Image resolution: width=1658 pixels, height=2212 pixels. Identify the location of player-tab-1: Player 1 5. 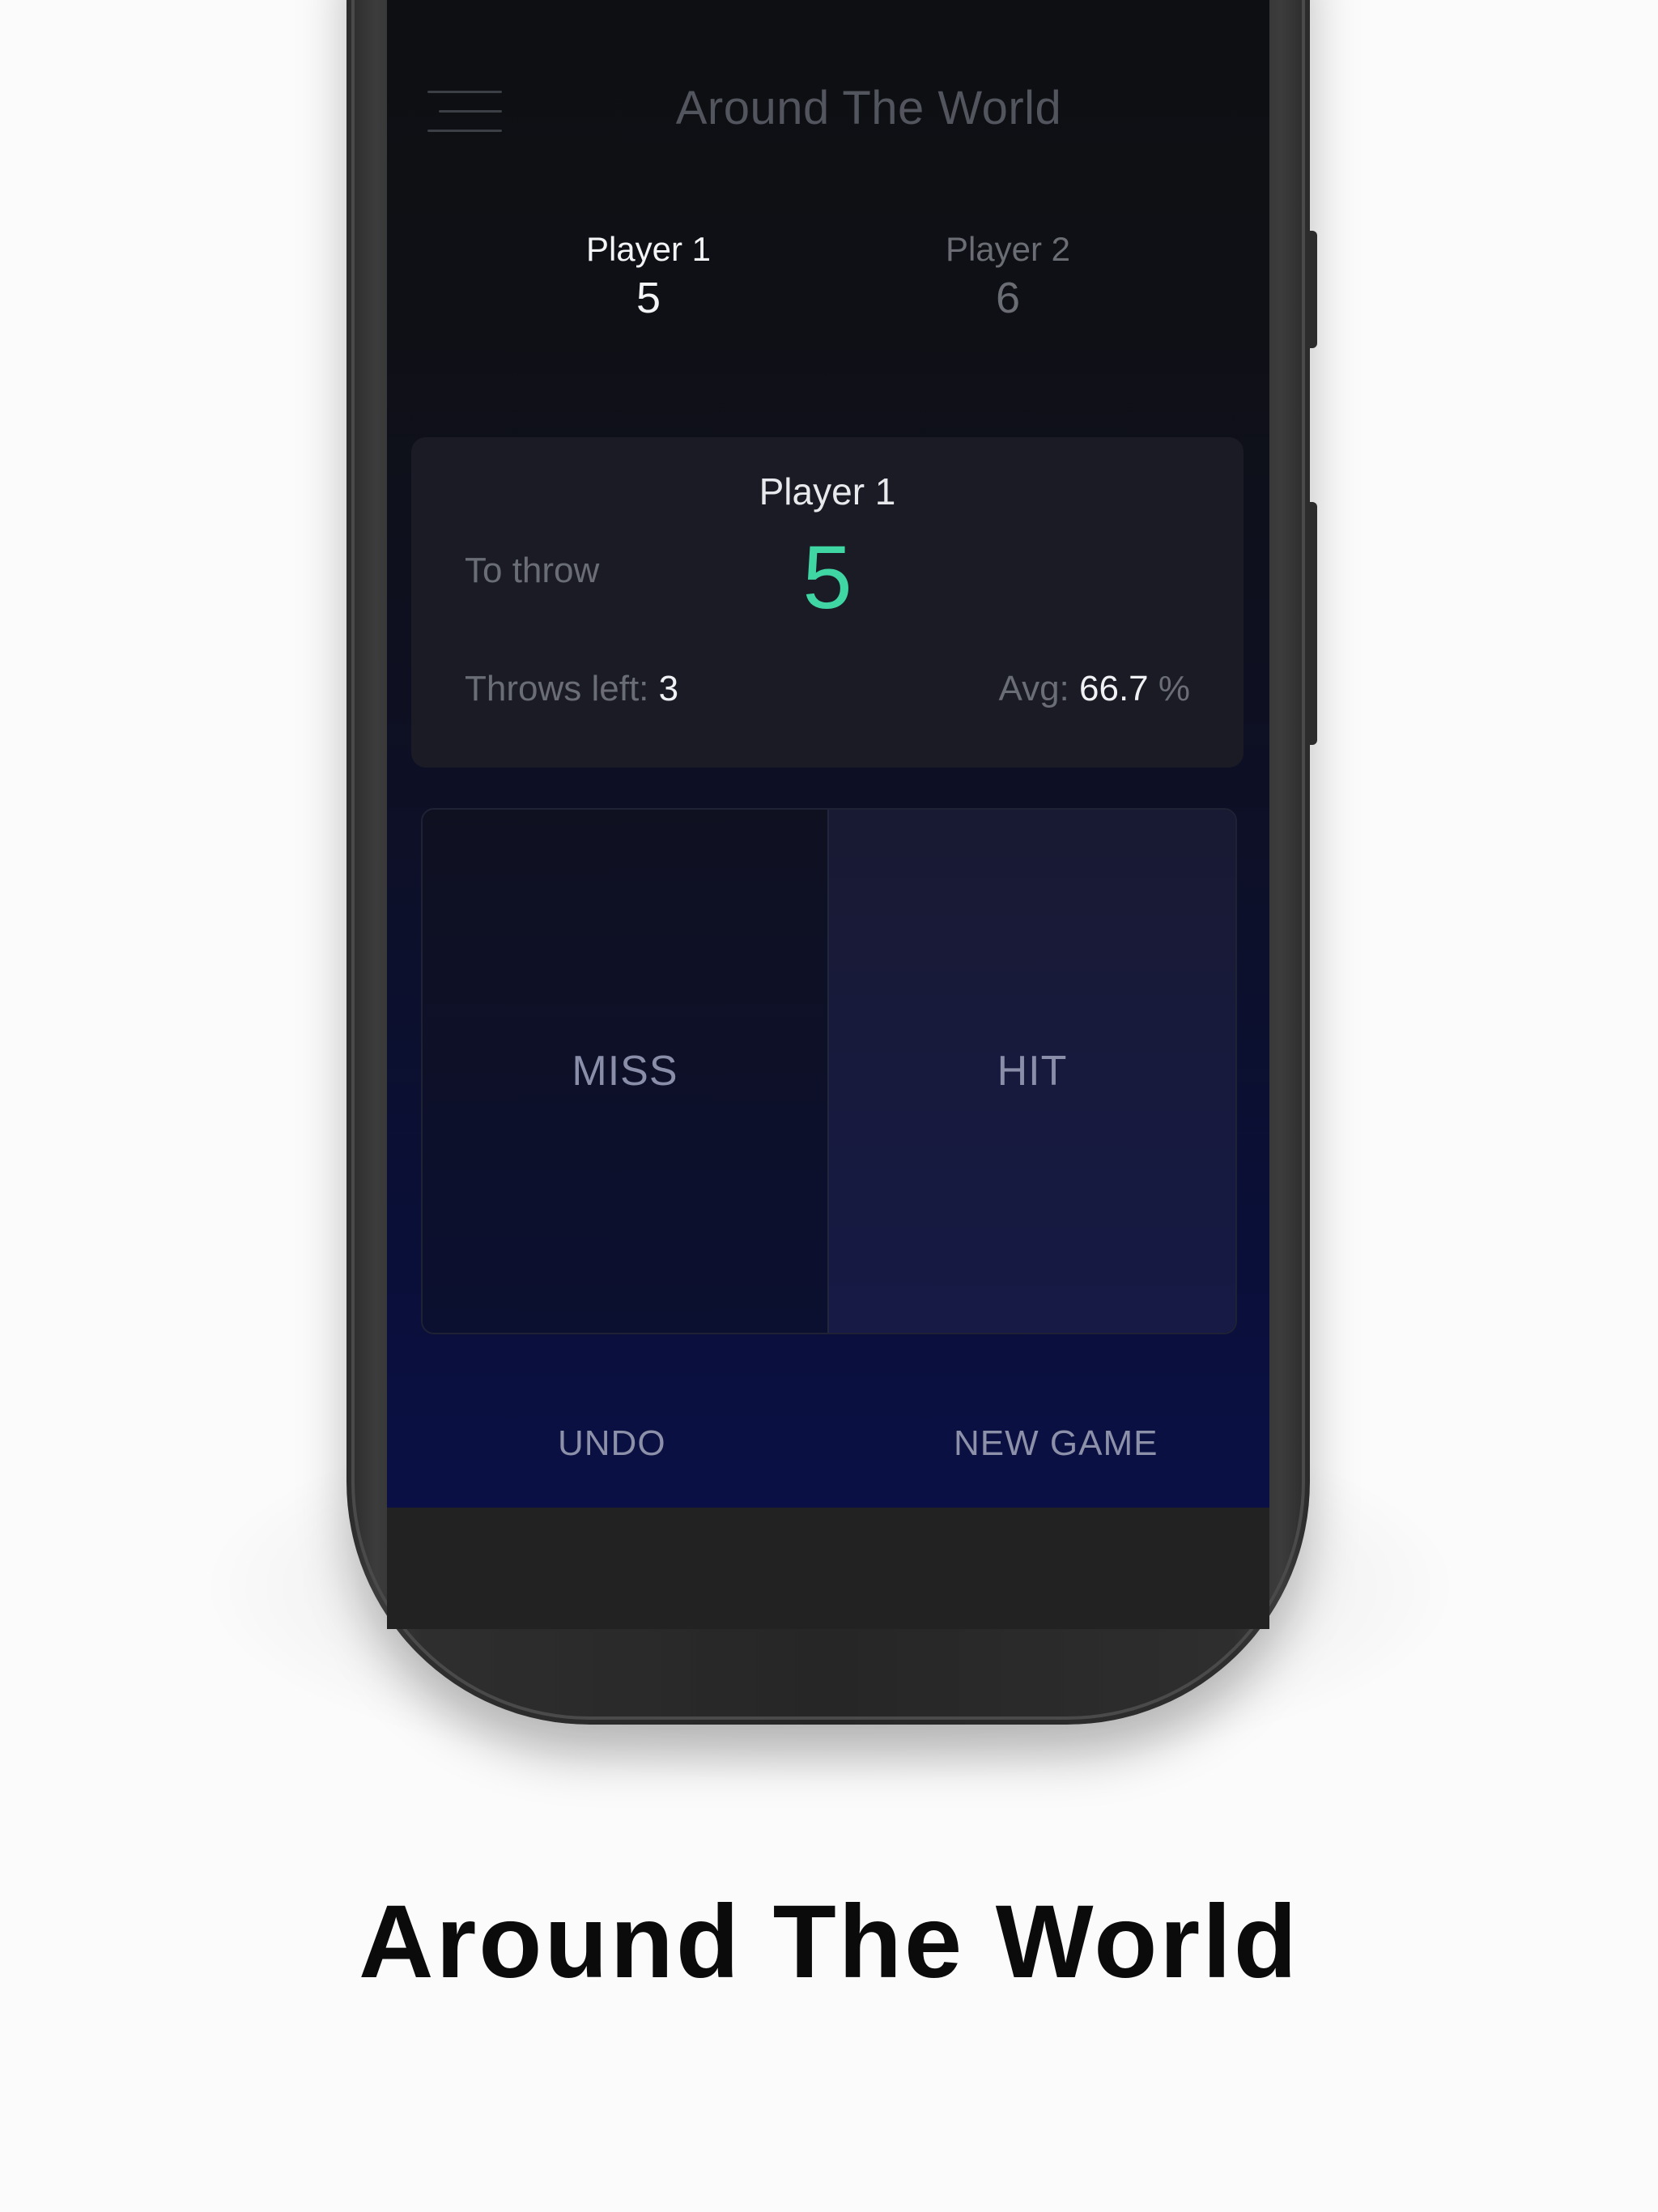
(648, 276).